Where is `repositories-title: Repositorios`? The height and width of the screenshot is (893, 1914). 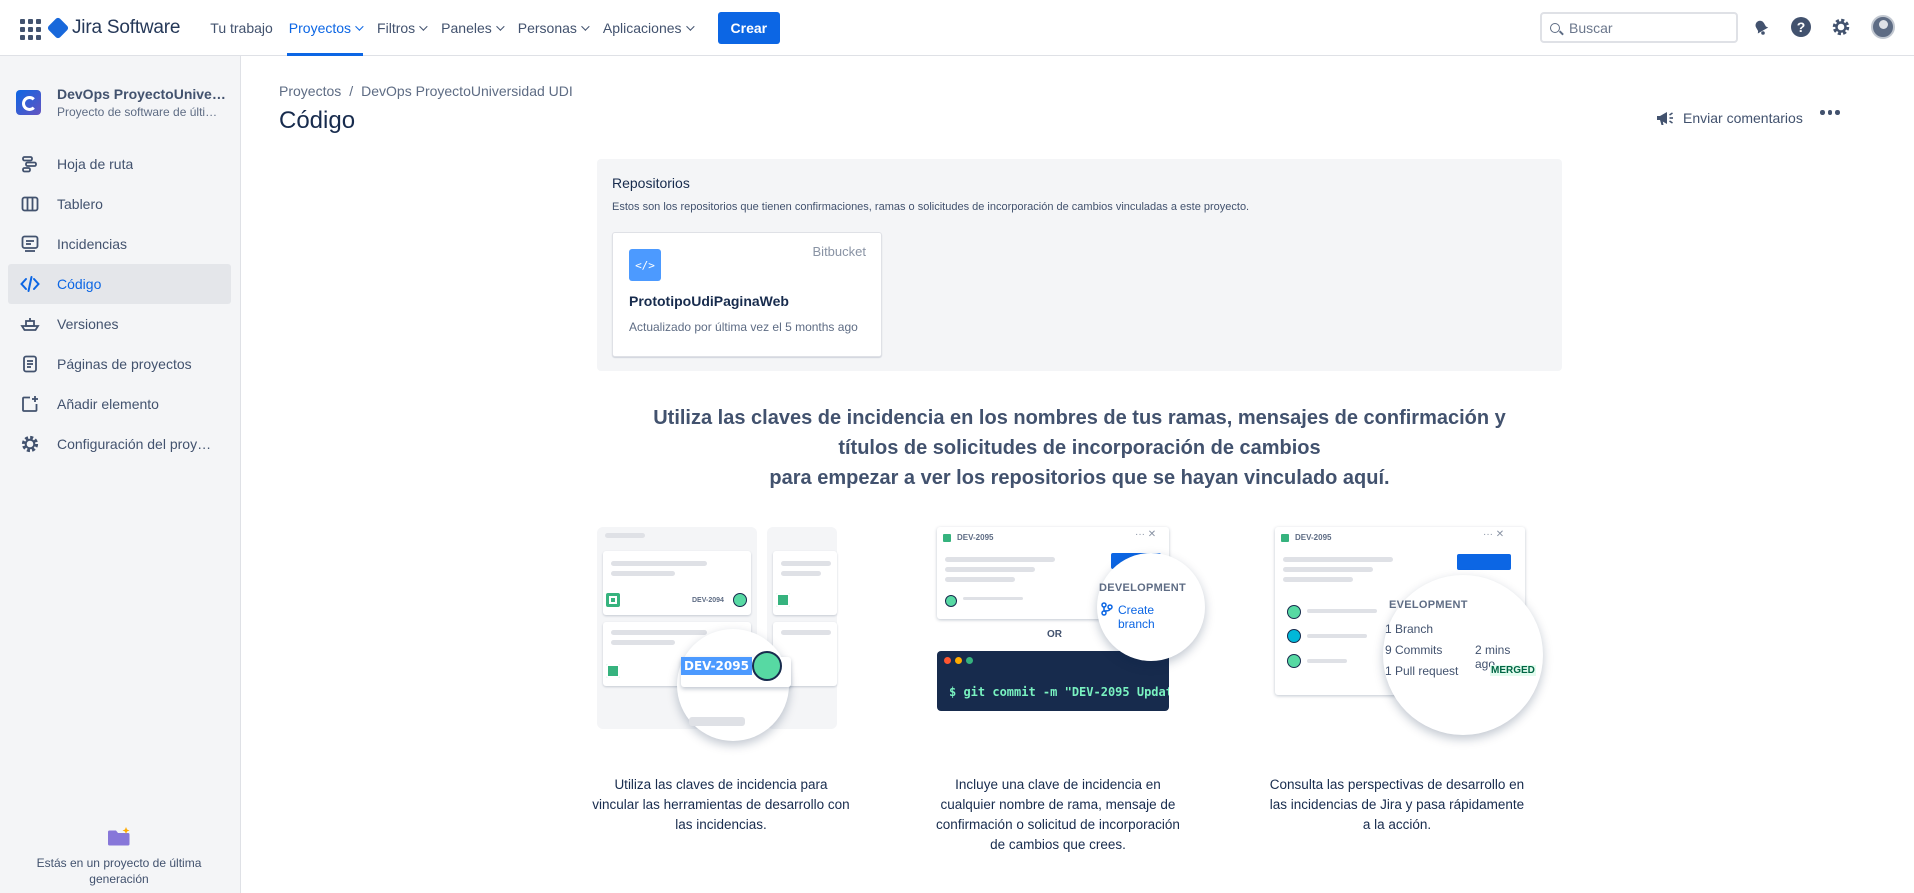 repositories-title: Repositorios is located at coordinates (651, 183).